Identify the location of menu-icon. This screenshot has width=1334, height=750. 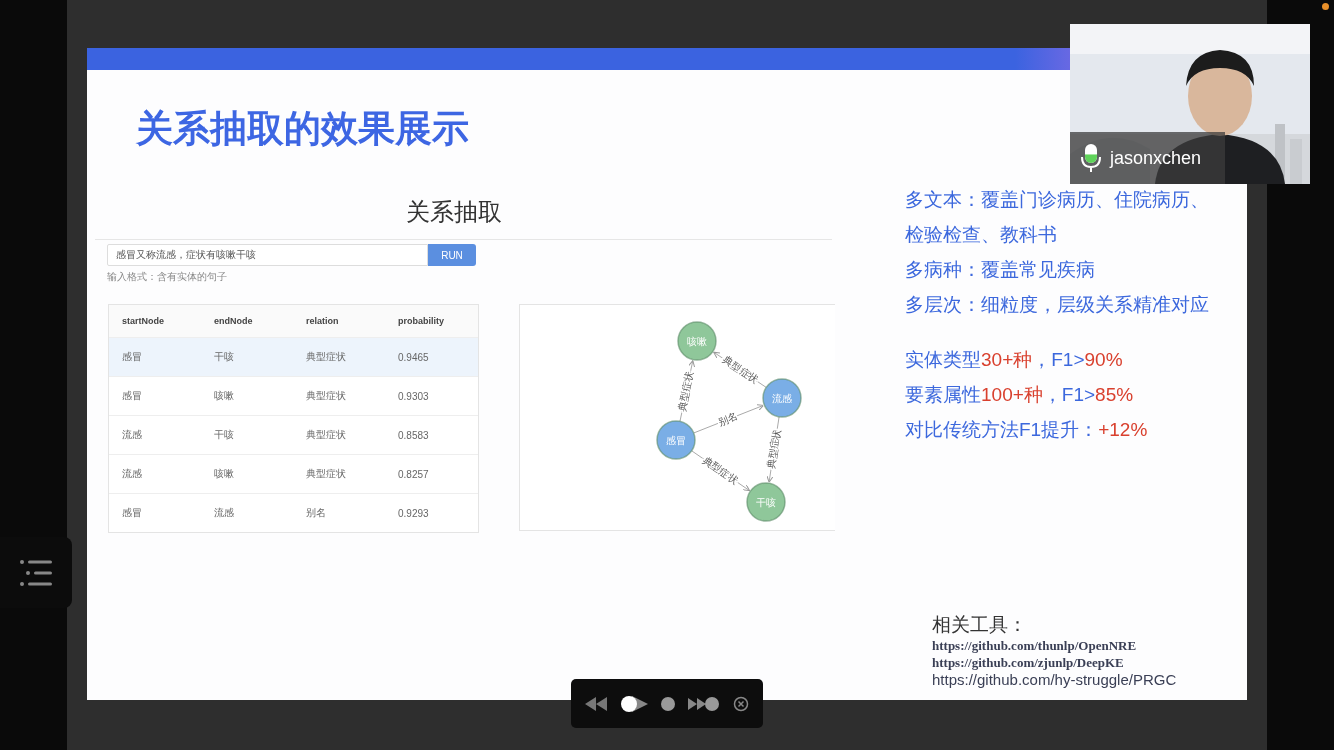
(36, 572).